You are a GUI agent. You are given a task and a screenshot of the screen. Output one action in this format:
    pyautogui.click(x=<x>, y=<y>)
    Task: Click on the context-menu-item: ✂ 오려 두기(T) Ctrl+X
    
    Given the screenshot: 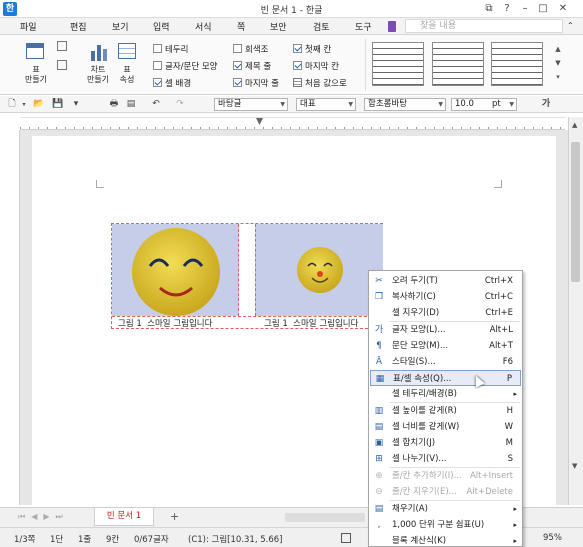 What is the action you would take?
    pyautogui.click(x=445, y=281)
    